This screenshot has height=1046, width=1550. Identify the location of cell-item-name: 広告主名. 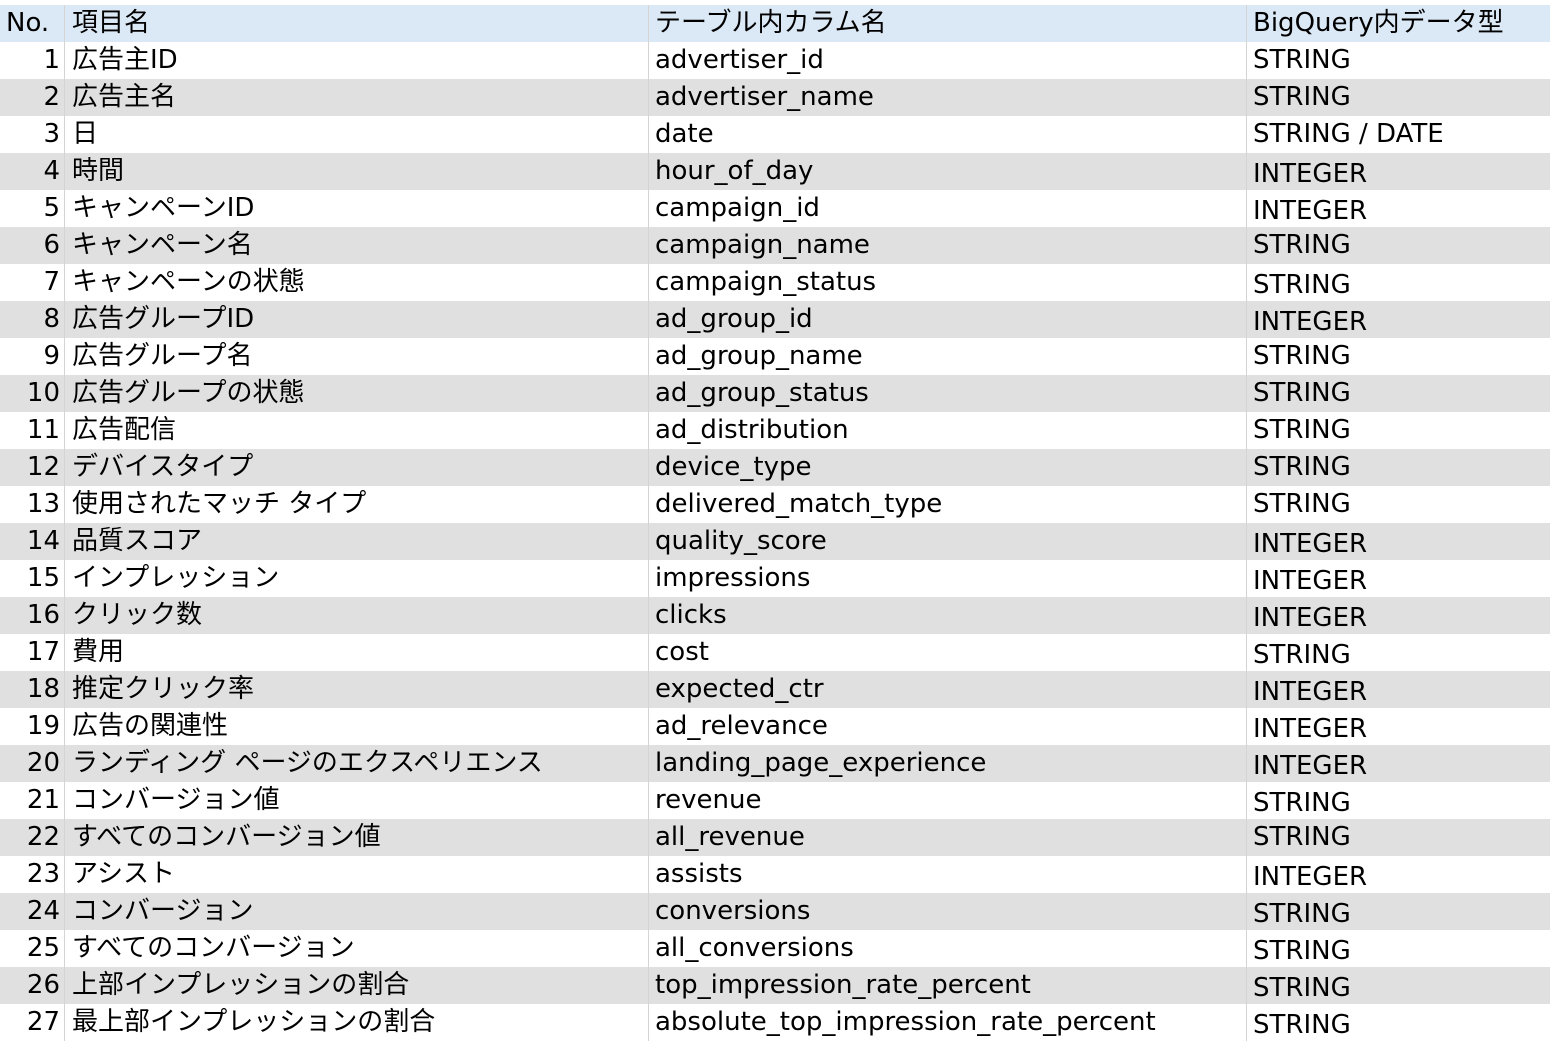
(356, 97).